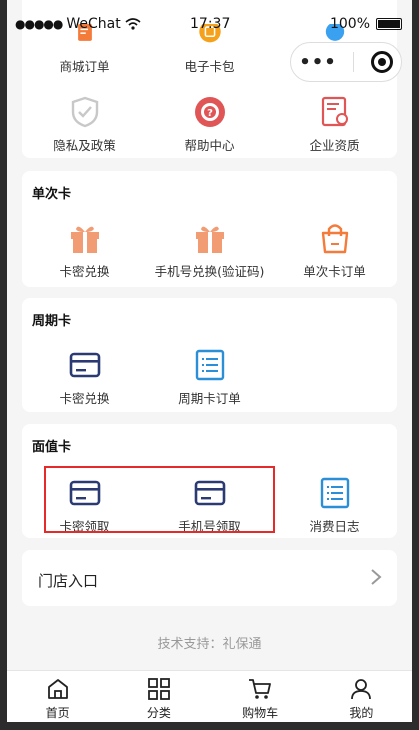 The height and width of the screenshot is (730, 419). What do you see at coordinates (389, 24) in the screenshot?
I see `battery-icon` at bounding box center [389, 24].